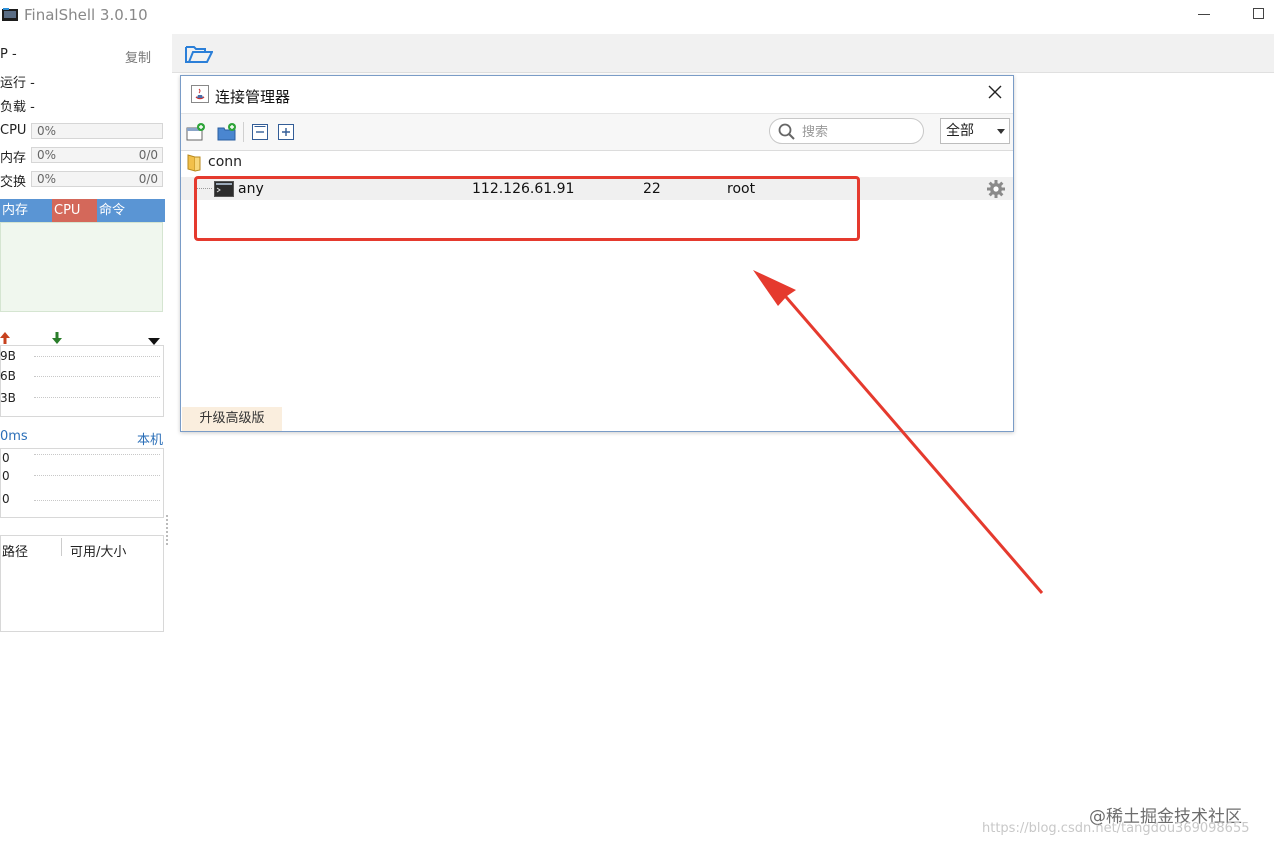  I want to click on tree-folder-conn: conn, so click(225, 162).